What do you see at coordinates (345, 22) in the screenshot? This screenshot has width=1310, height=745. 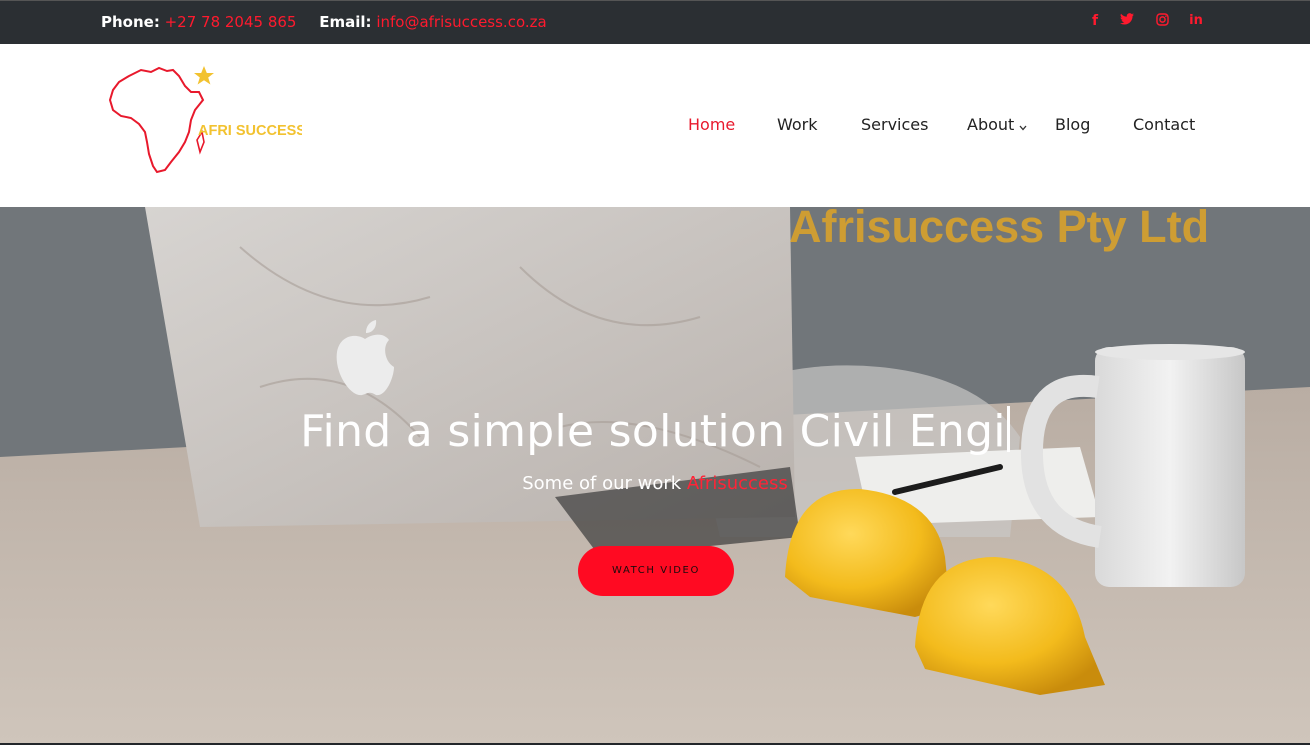 I see `email-label: Email:` at bounding box center [345, 22].